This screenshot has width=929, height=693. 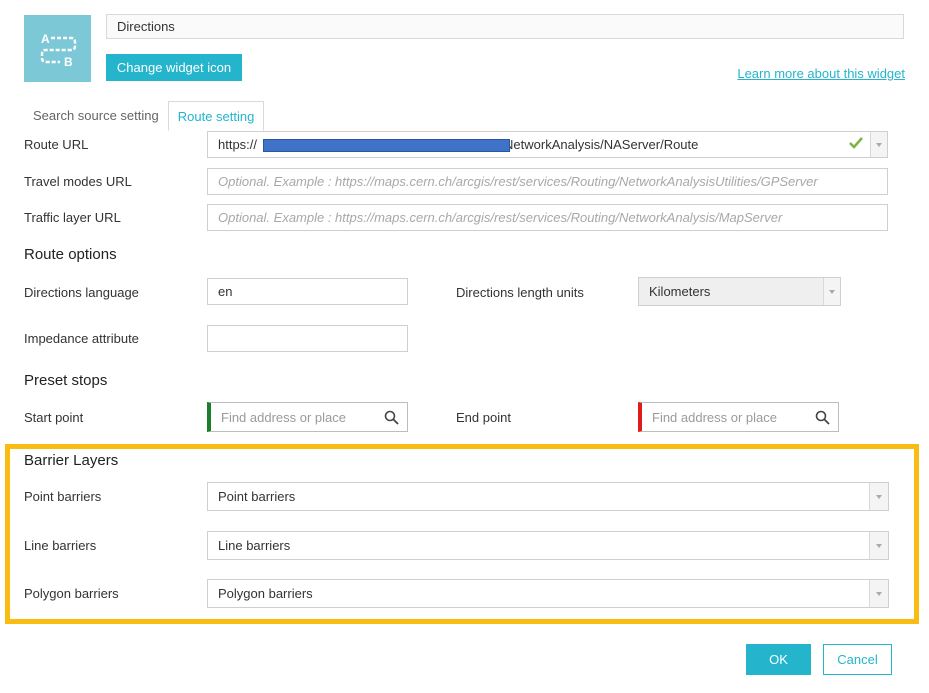 I want to click on tab-bar: Search source setting Route setting, so click(x=144, y=116).